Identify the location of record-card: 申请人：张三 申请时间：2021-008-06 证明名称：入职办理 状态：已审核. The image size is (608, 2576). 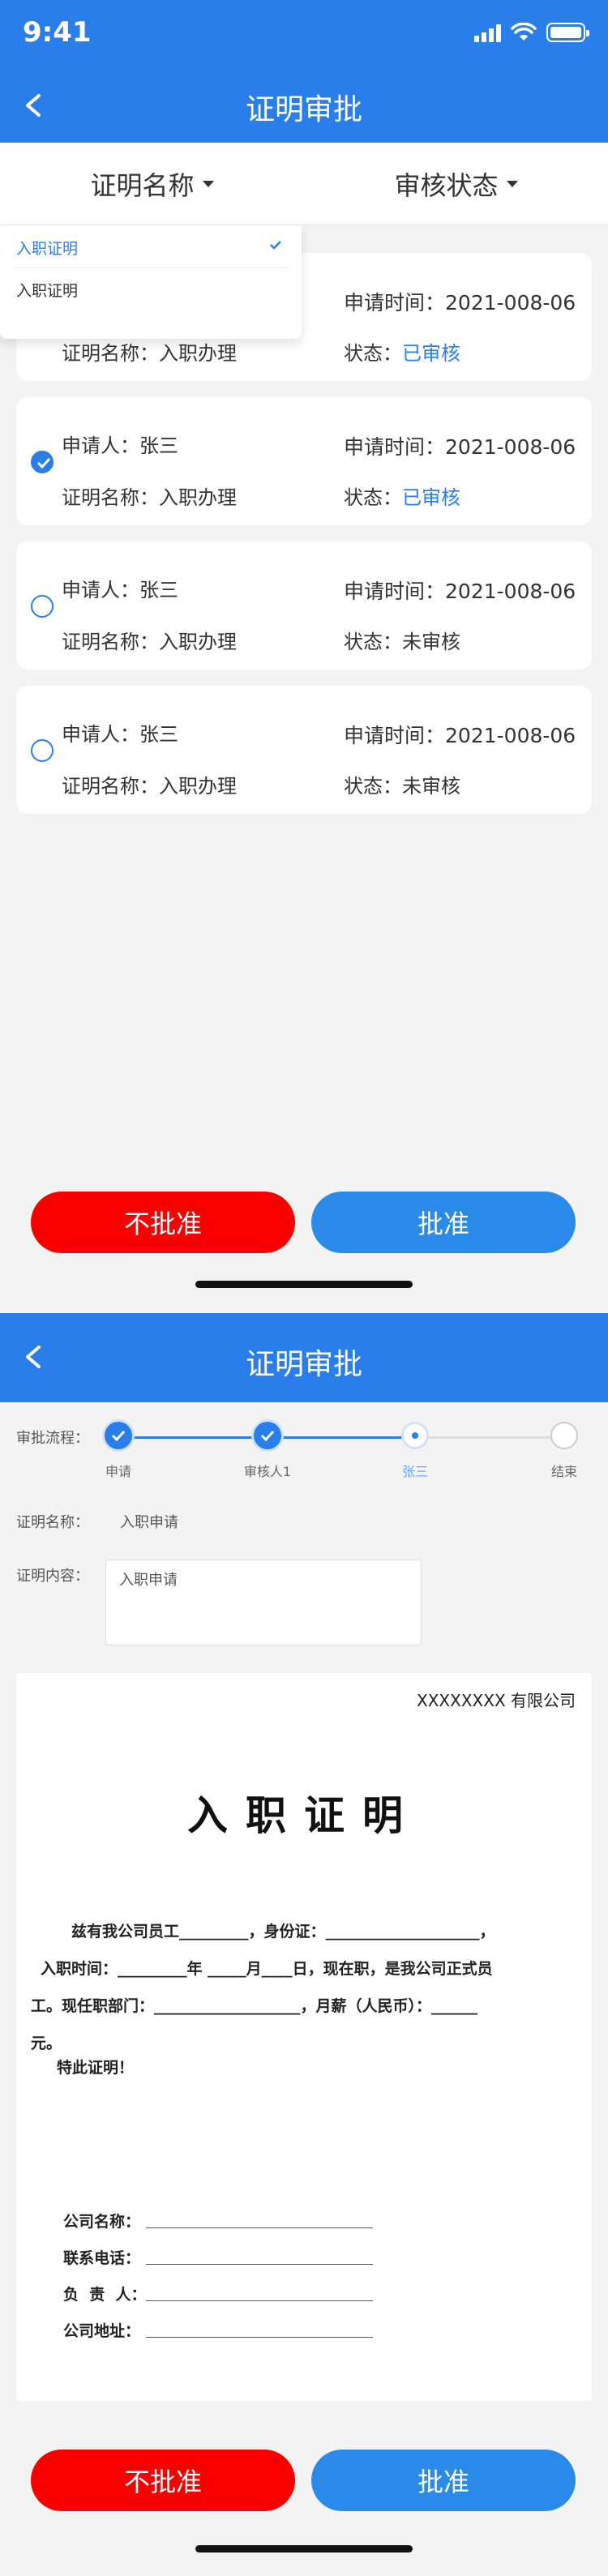
(304, 461).